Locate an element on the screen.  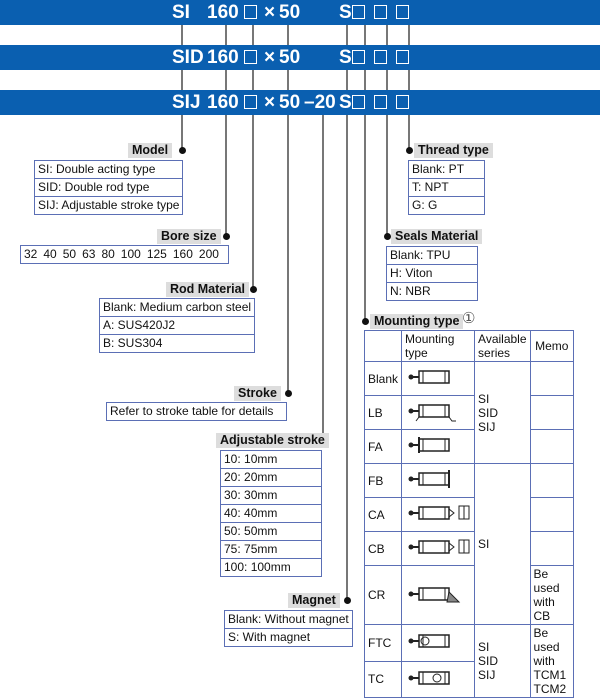
bore-value: 125 is located at coordinates (156, 254).